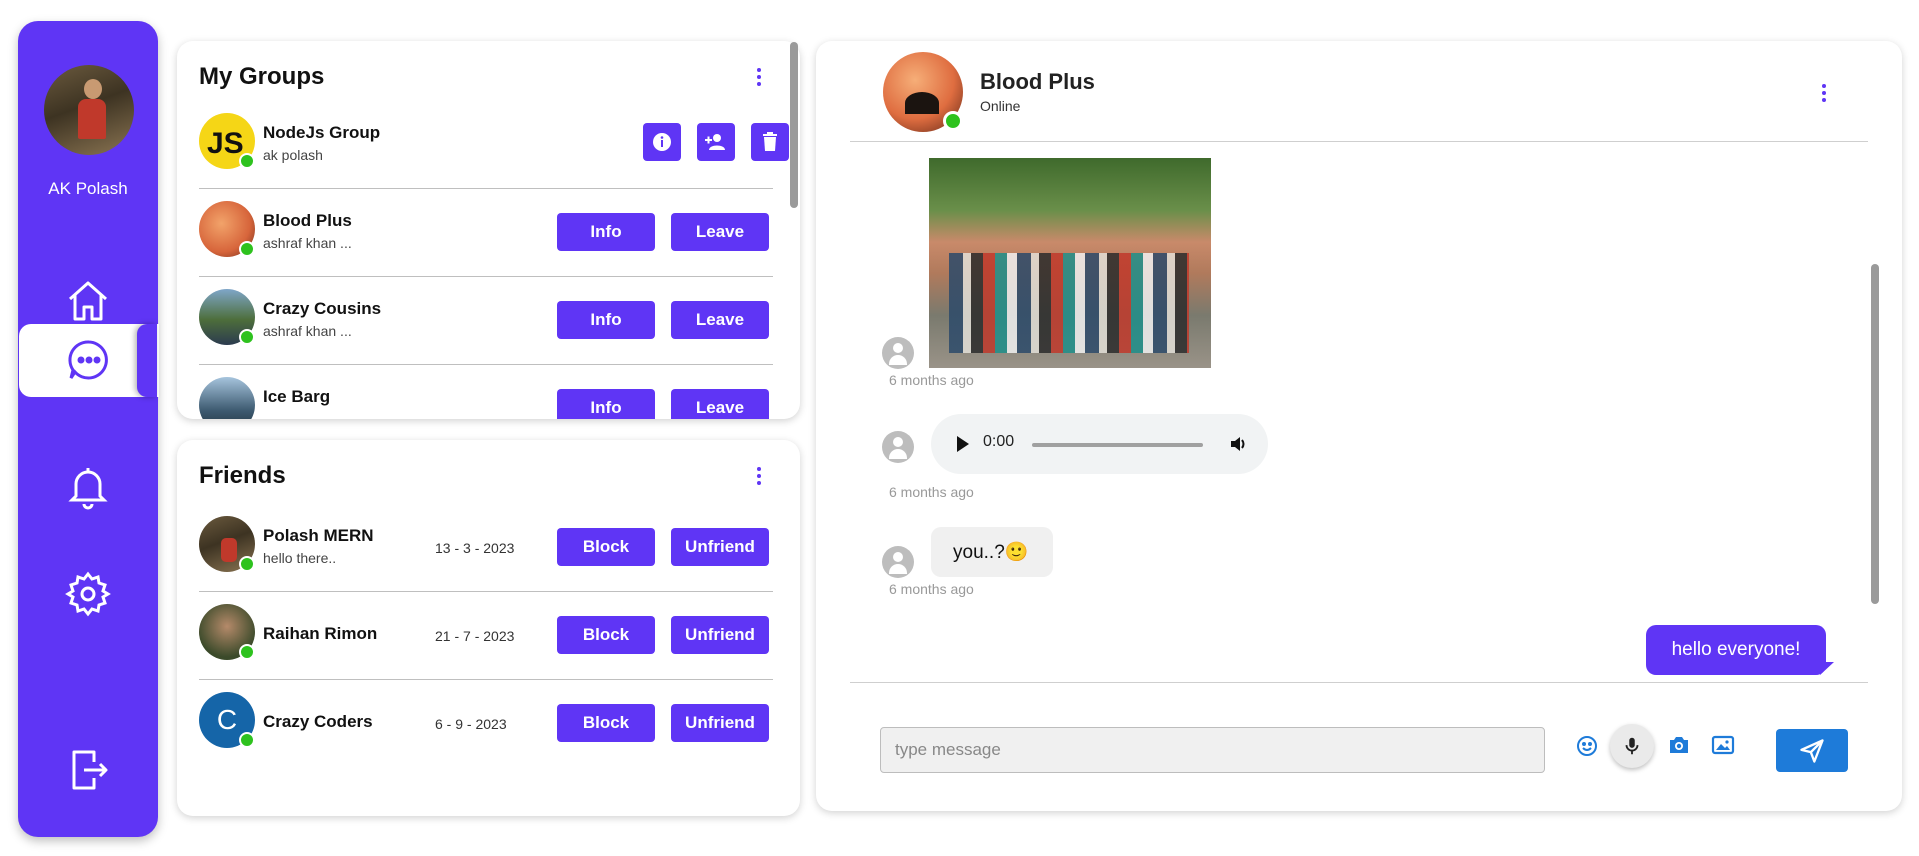 The width and height of the screenshot is (1919, 856). Describe the element at coordinates (494, 145) in the screenshot. I see `group-row: JS NodeJs Group ak polash` at that location.